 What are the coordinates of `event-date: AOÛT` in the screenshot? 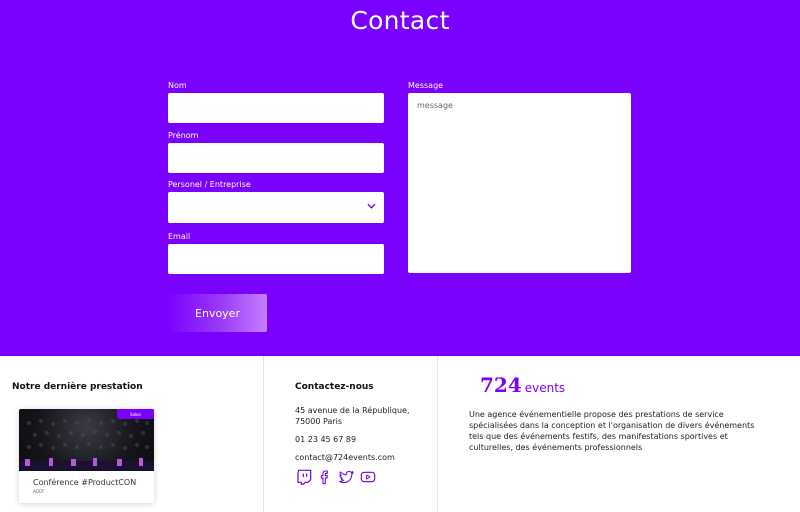 It's located at (39, 491).